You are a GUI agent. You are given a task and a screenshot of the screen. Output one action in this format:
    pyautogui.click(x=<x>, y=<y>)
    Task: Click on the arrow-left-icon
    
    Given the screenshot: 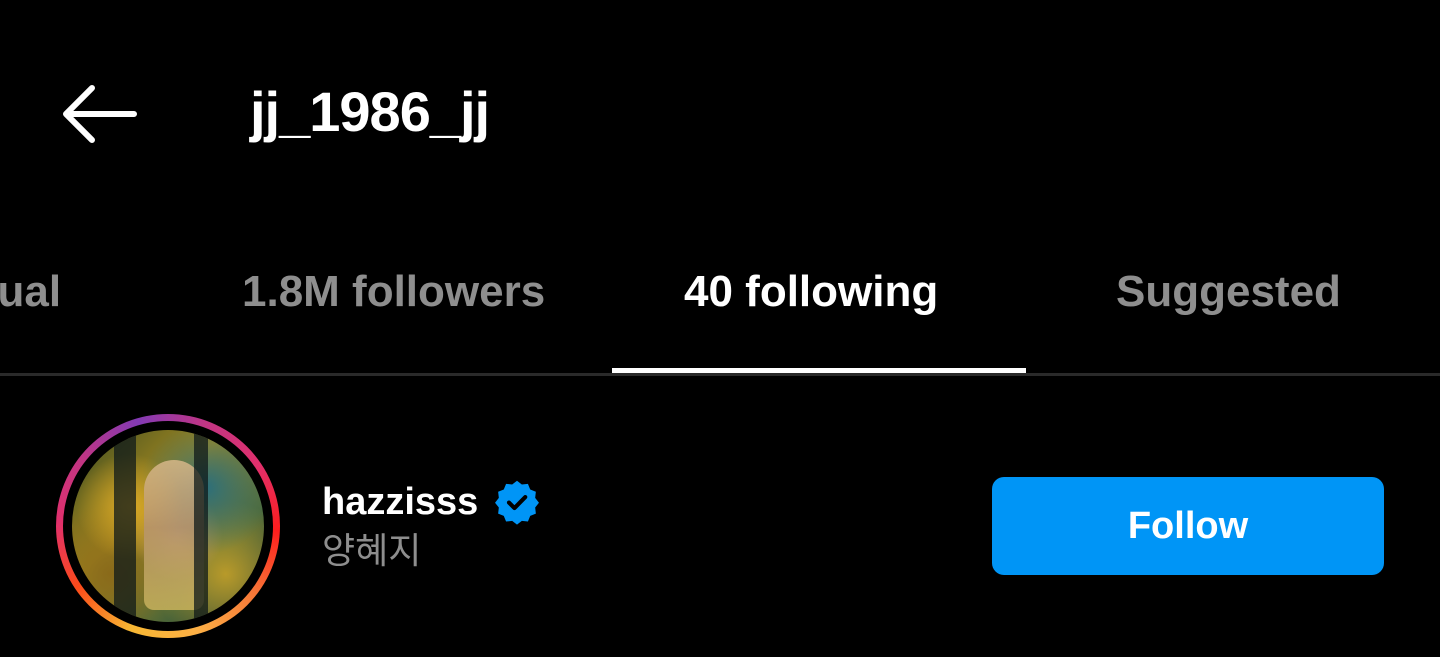 What is the action you would take?
    pyautogui.click(x=100, y=114)
    